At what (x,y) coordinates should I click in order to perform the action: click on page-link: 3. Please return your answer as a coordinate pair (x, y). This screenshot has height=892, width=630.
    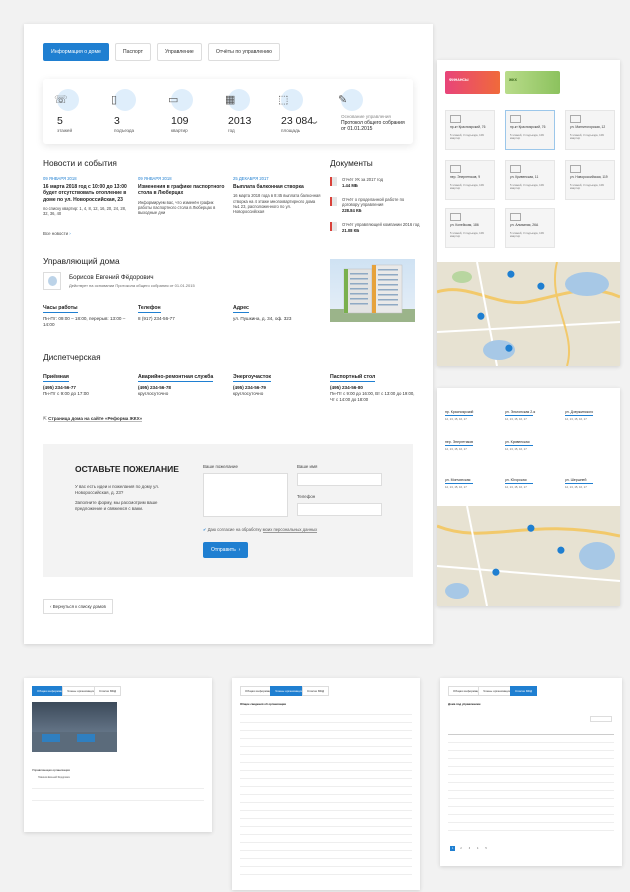
    Looking at the image, I should click on (469, 848).